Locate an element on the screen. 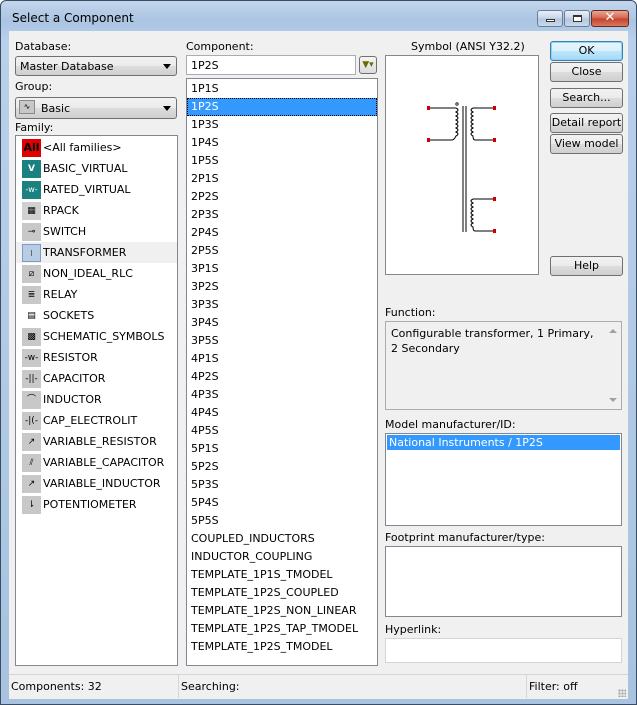  minimize-button is located at coordinates (550, 18).